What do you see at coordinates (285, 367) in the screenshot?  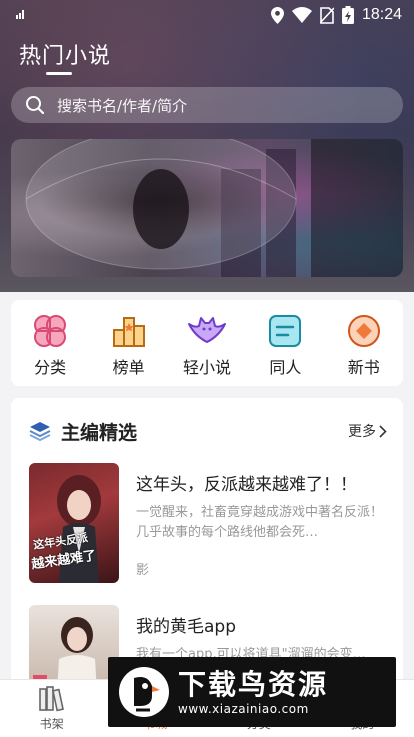 I see `category-label: 同人` at bounding box center [285, 367].